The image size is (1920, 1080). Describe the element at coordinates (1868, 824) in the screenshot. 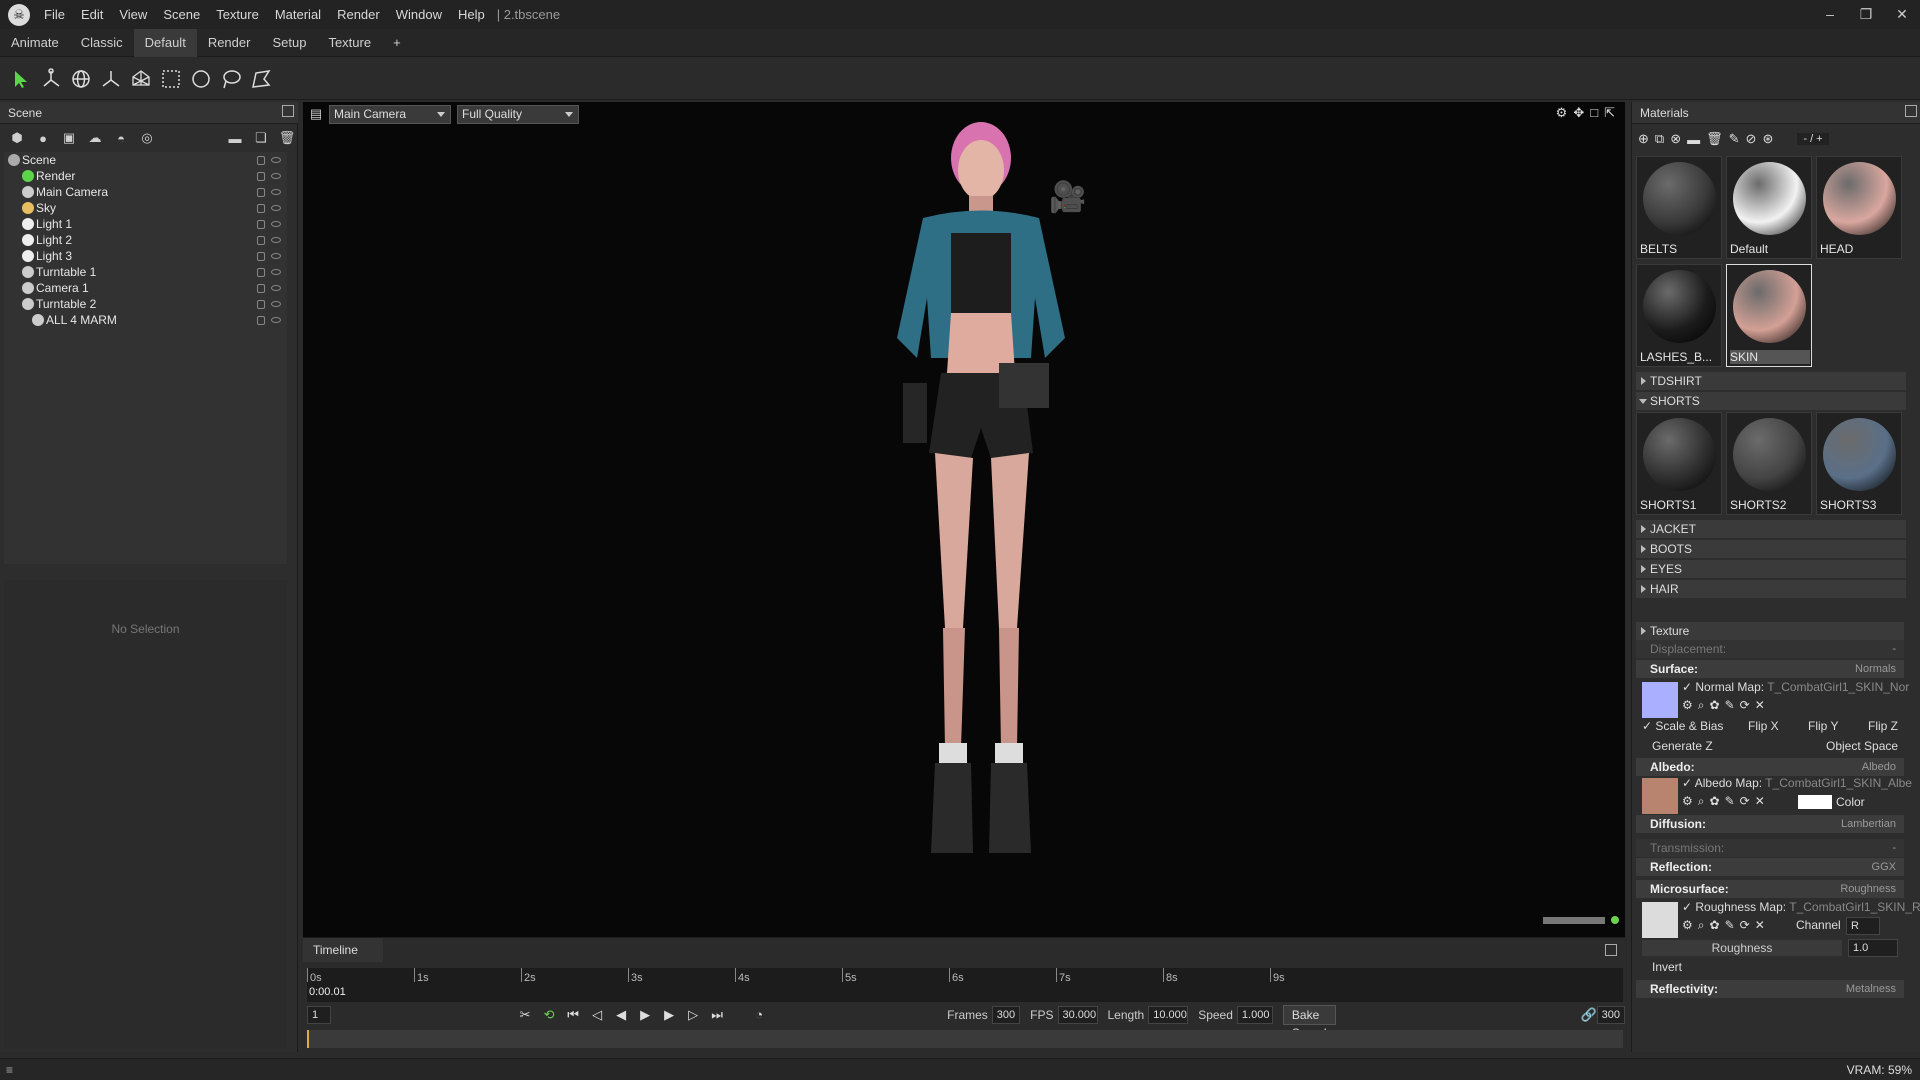

I see `diffusion-value: Lambertian` at that location.